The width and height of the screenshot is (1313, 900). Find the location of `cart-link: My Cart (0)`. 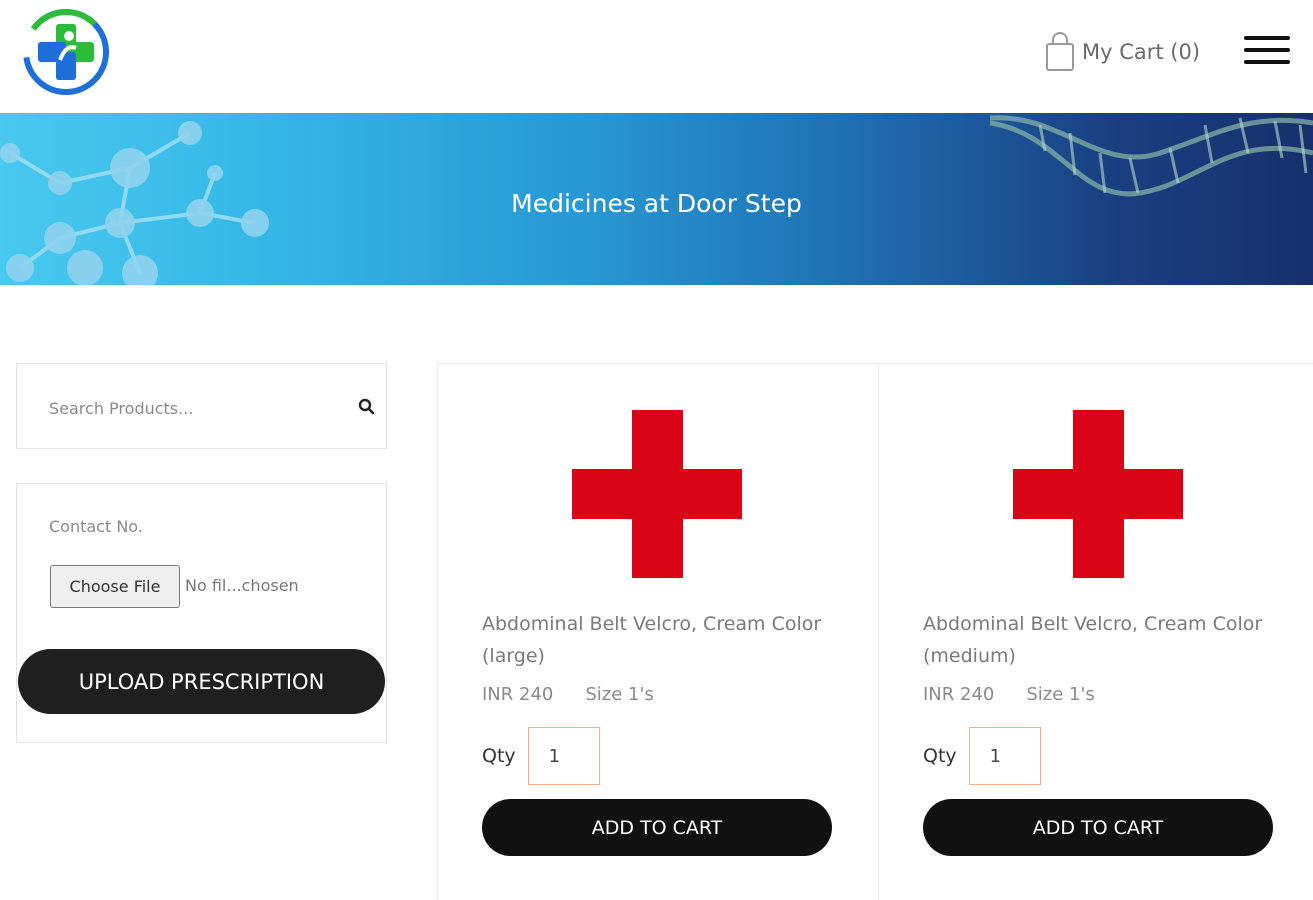

cart-link: My Cart (0) is located at coordinates (1122, 52).